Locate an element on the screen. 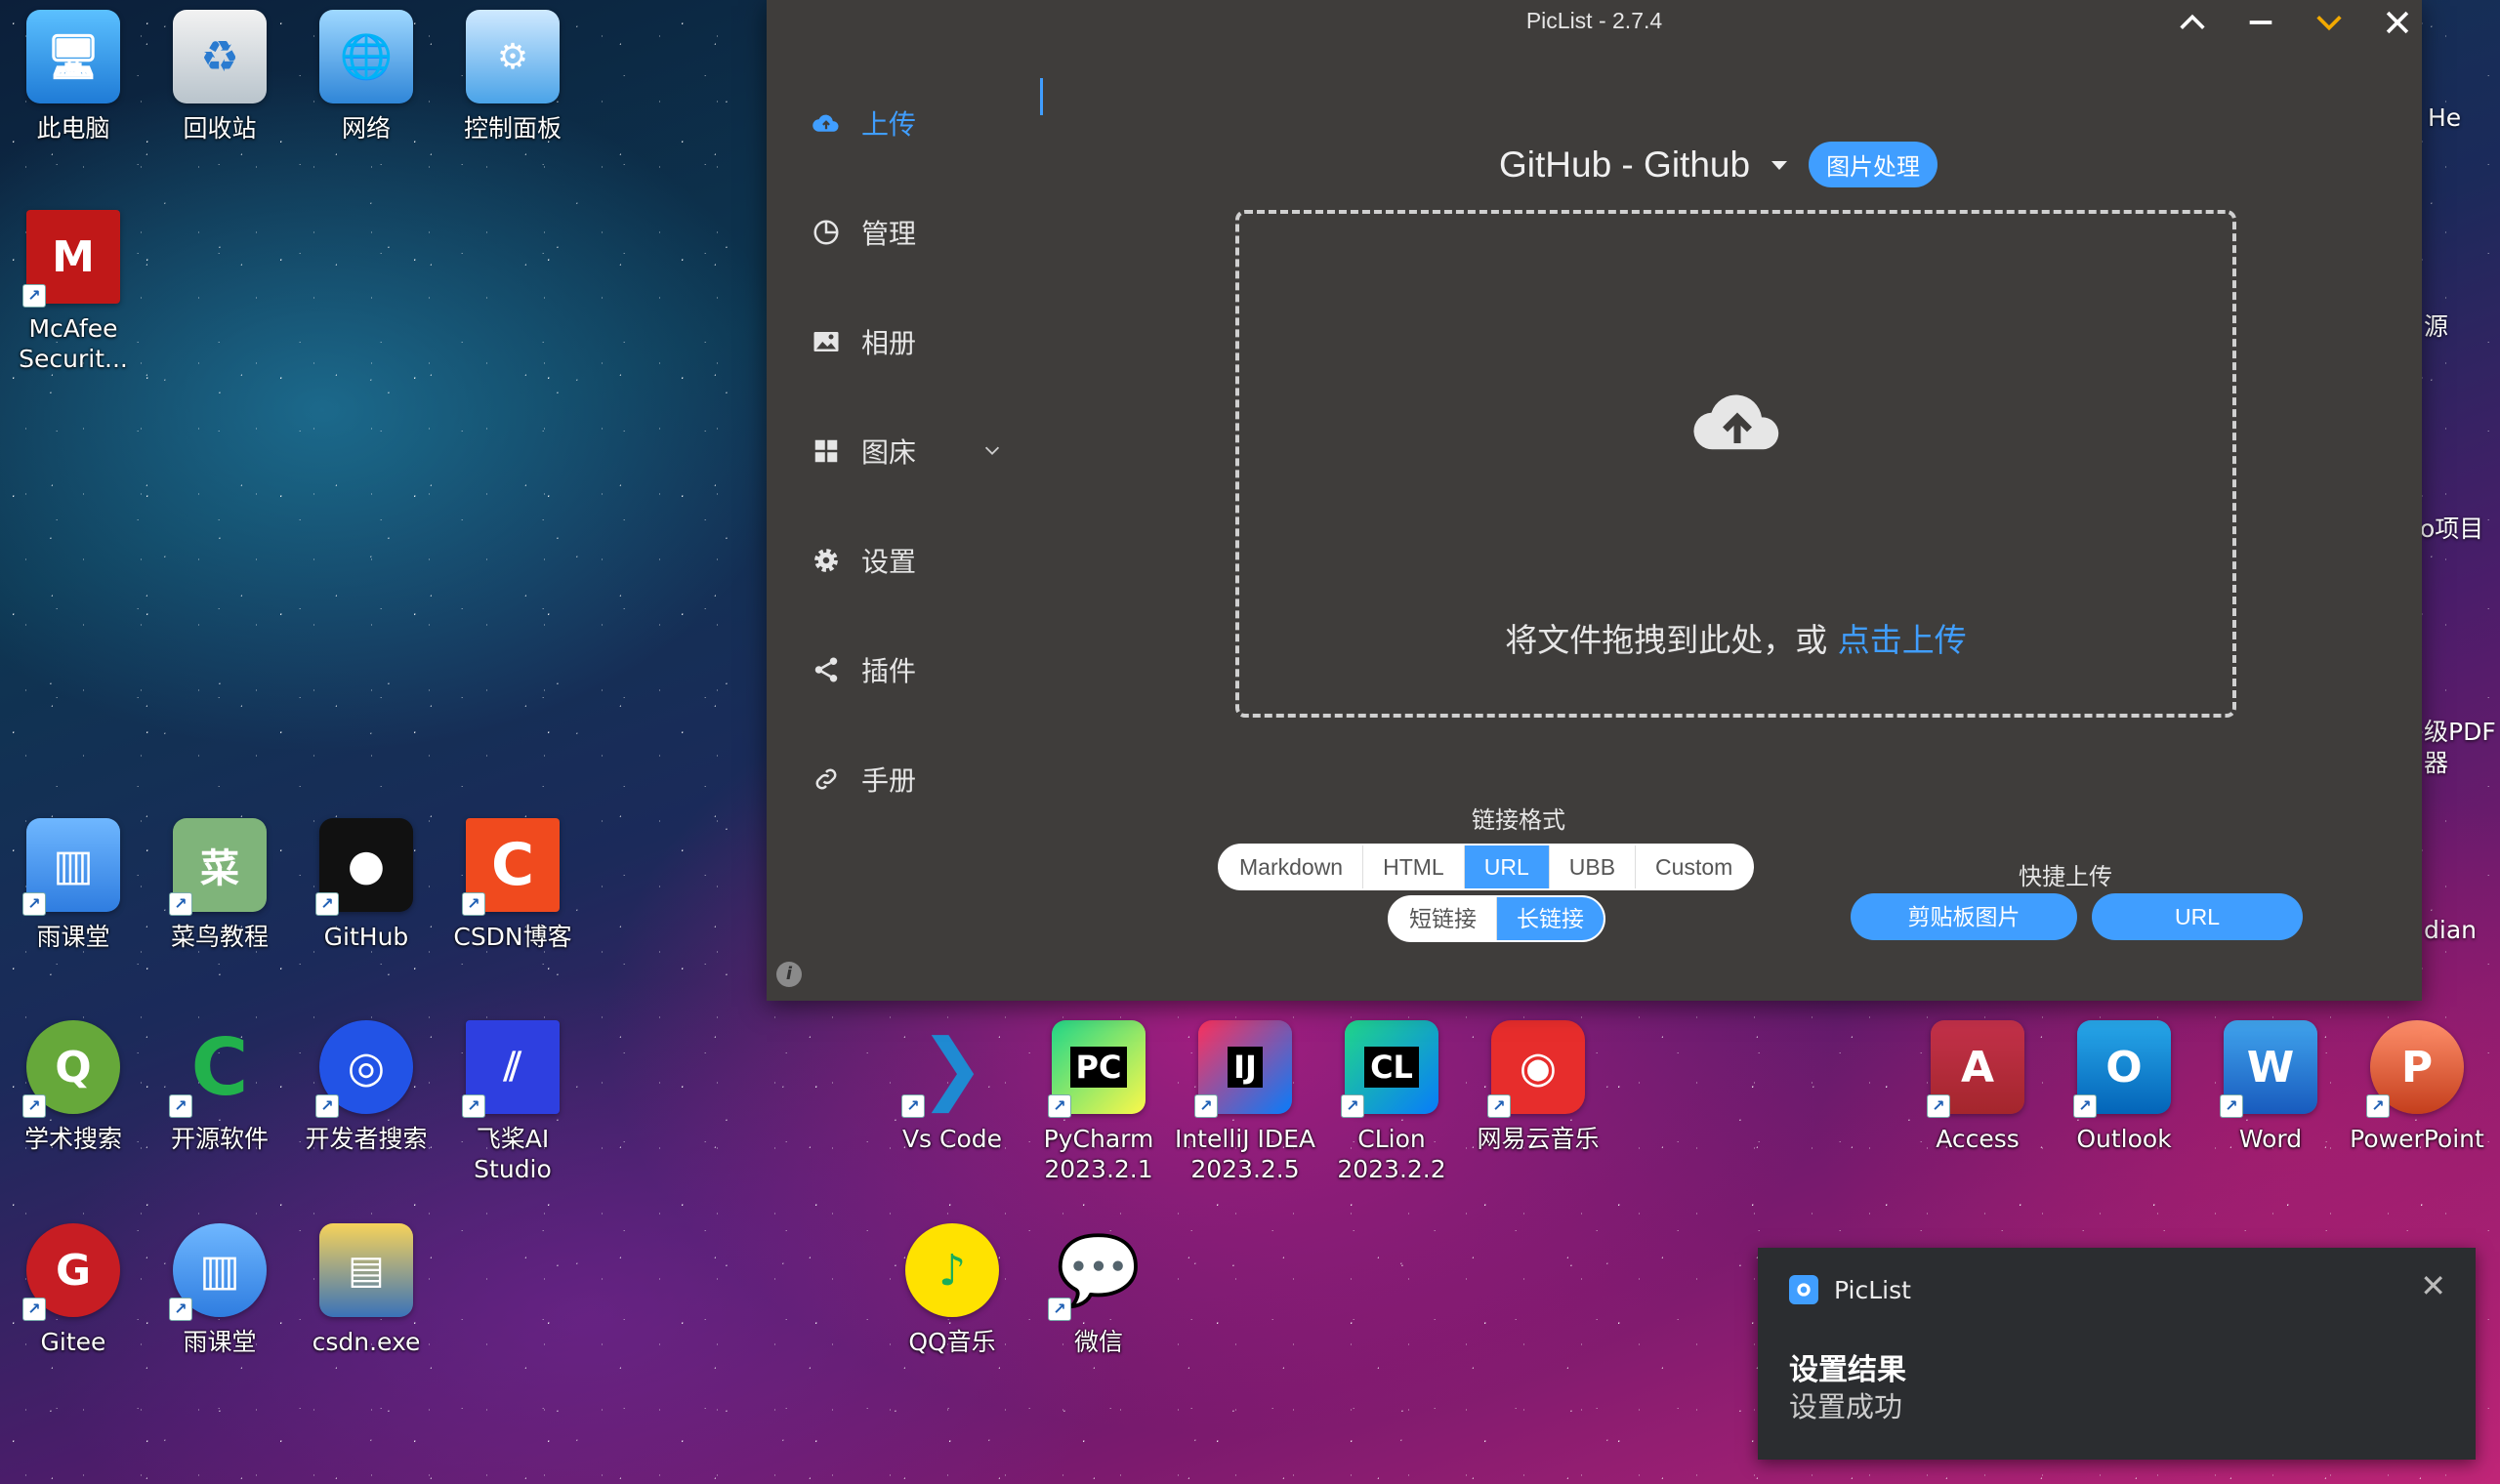  desktop-icon-csdn-exe: ▤ csdn.exe is located at coordinates (366, 1321).